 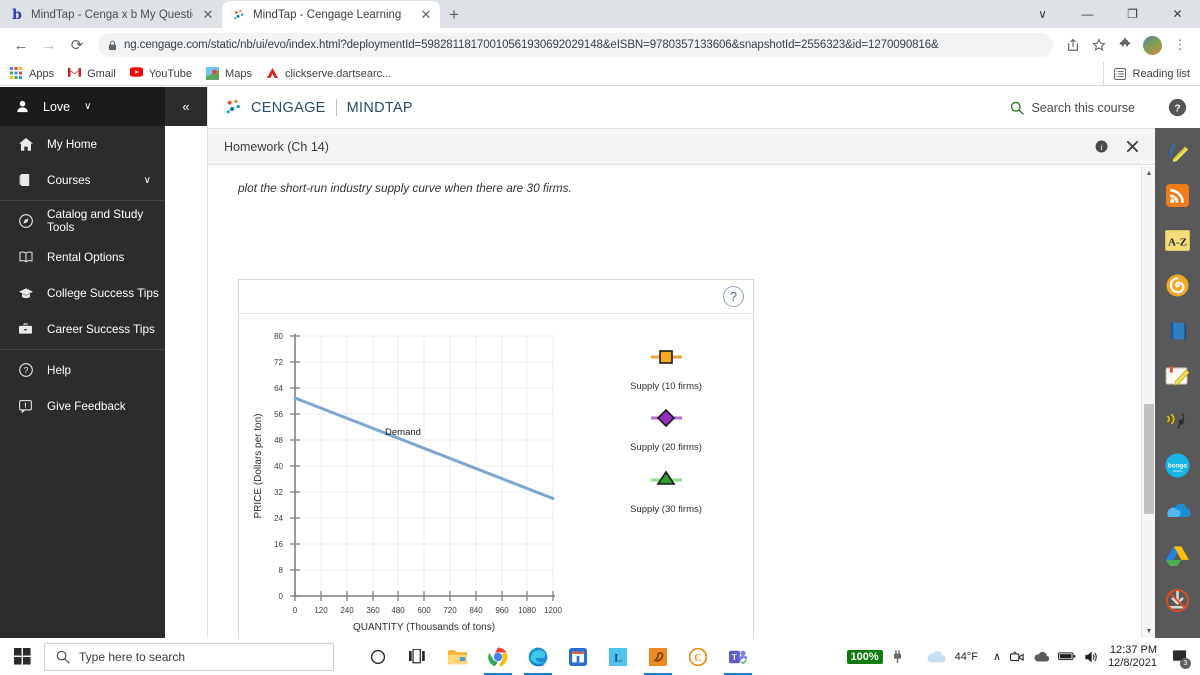 What do you see at coordinates (22, 656) in the screenshot?
I see `windows-start-icon` at bounding box center [22, 656].